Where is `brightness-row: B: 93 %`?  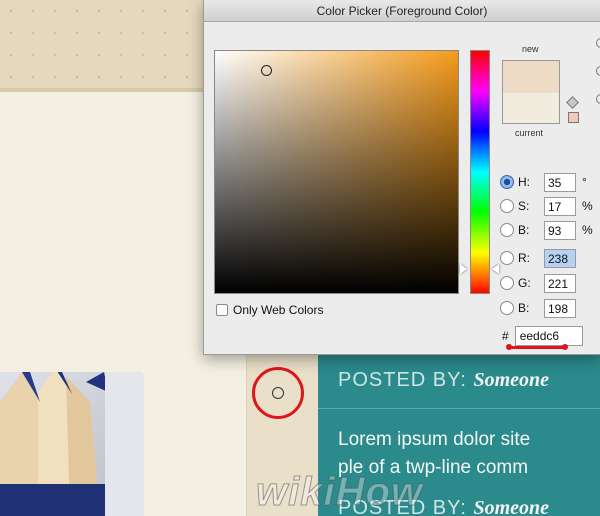
brightness-row: B: 93 % is located at coordinates (546, 230).